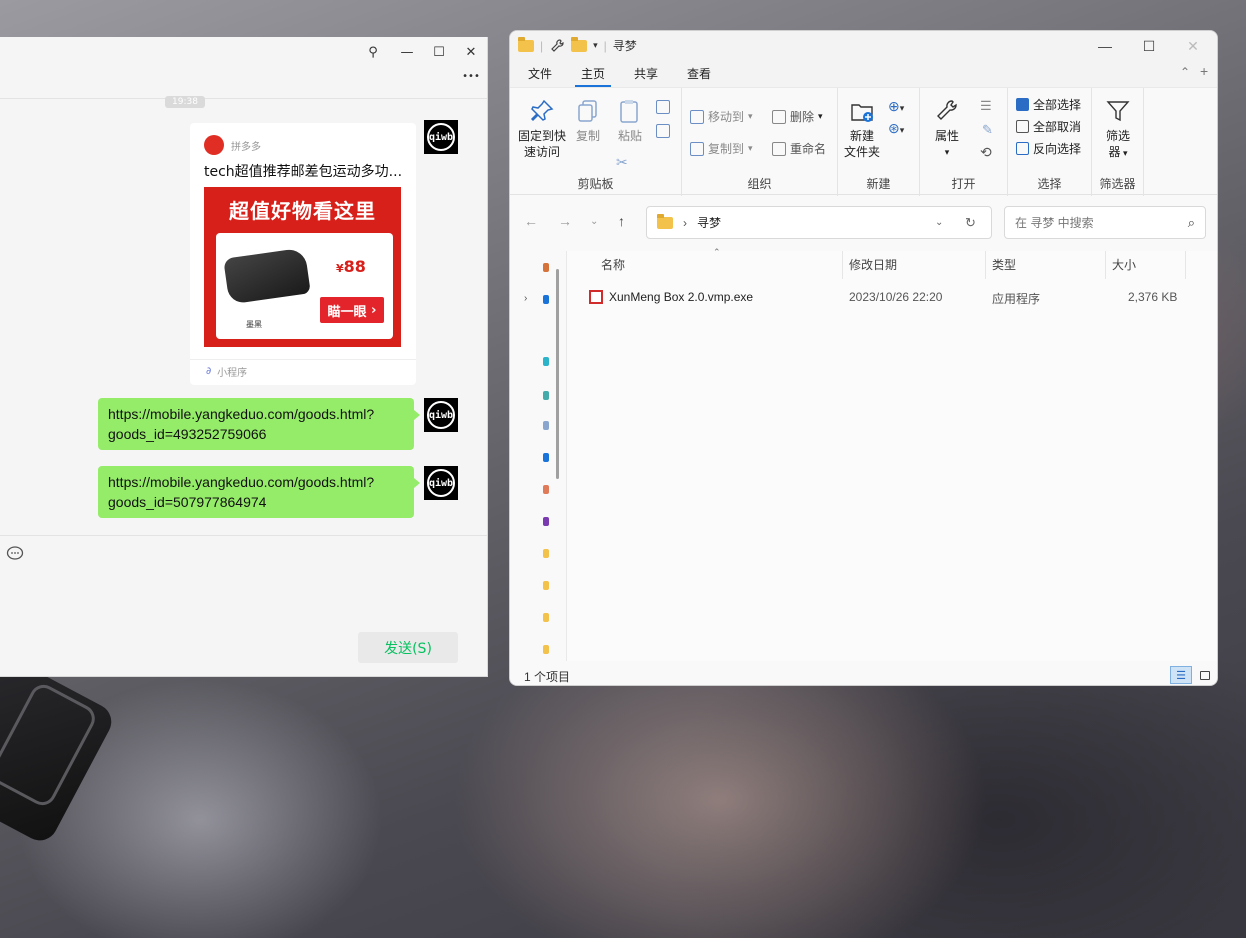 The width and height of the screenshot is (1246, 938). I want to click on tab-view: 查看, so click(699, 73).